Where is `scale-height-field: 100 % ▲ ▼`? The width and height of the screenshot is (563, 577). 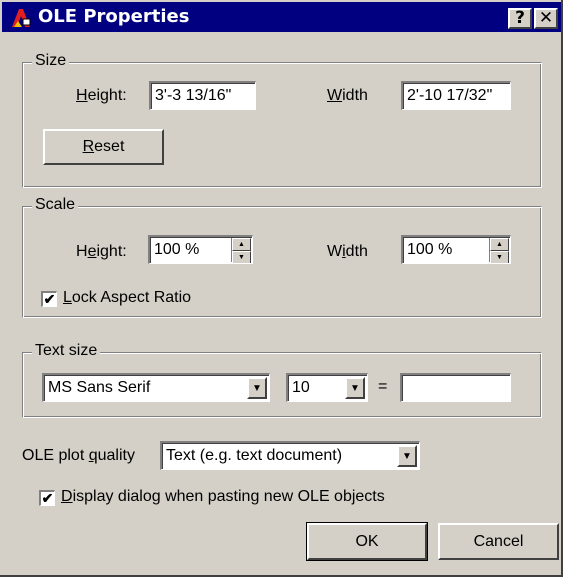 scale-height-field: 100 % ▲ ▼ is located at coordinates (200, 249).